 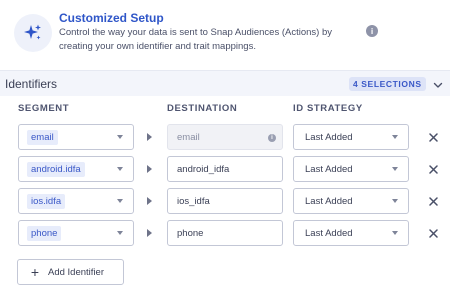 I want to click on add-identifier-button: + Add Identifier, so click(x=70, y=272).